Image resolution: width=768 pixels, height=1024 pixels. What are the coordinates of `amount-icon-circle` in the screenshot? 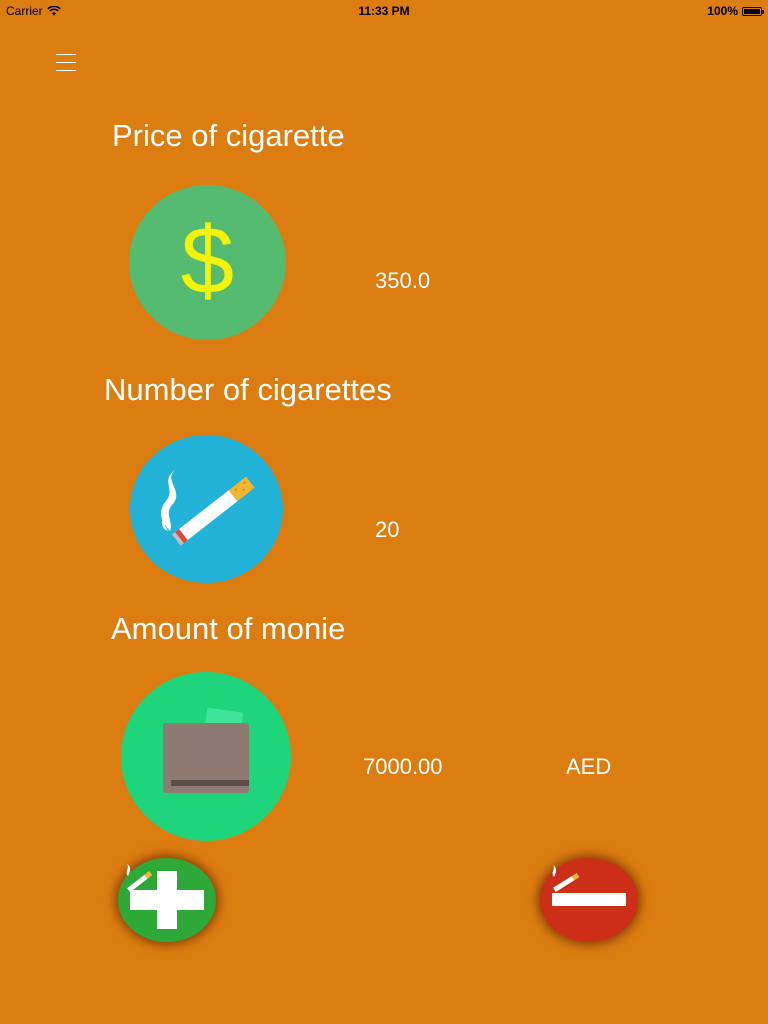 It's located at (206, 756).